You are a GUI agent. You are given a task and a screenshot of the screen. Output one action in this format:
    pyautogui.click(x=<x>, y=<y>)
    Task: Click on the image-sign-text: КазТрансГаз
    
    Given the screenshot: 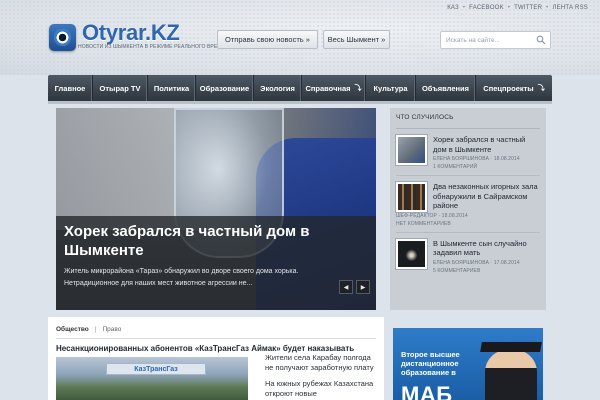 What is the action you would take?
    pyautogui.click(x=156, y=369)
    